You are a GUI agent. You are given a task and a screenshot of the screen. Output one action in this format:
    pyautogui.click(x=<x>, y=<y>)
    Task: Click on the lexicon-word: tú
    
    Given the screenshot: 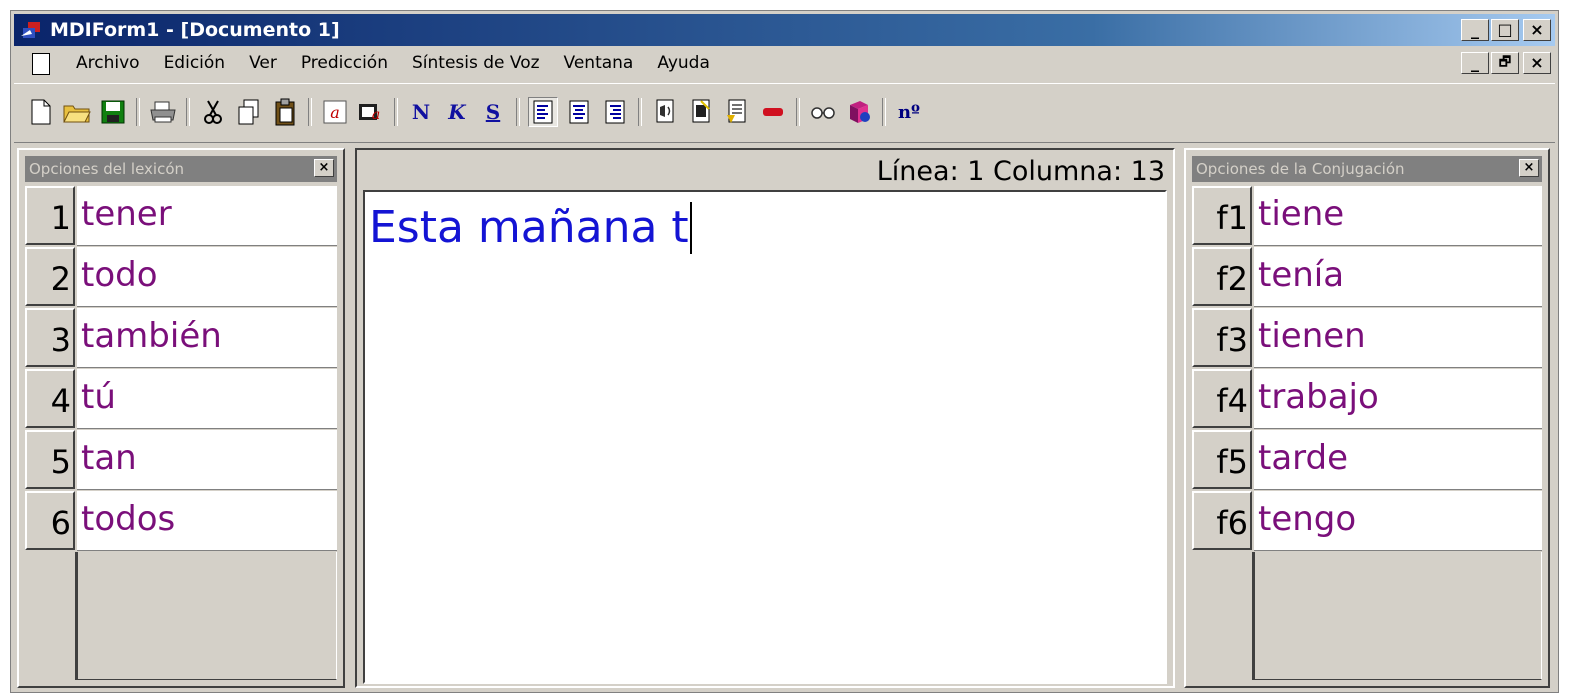 What is the action you would take?
    pyautogui.click(x=207, y=399)
    